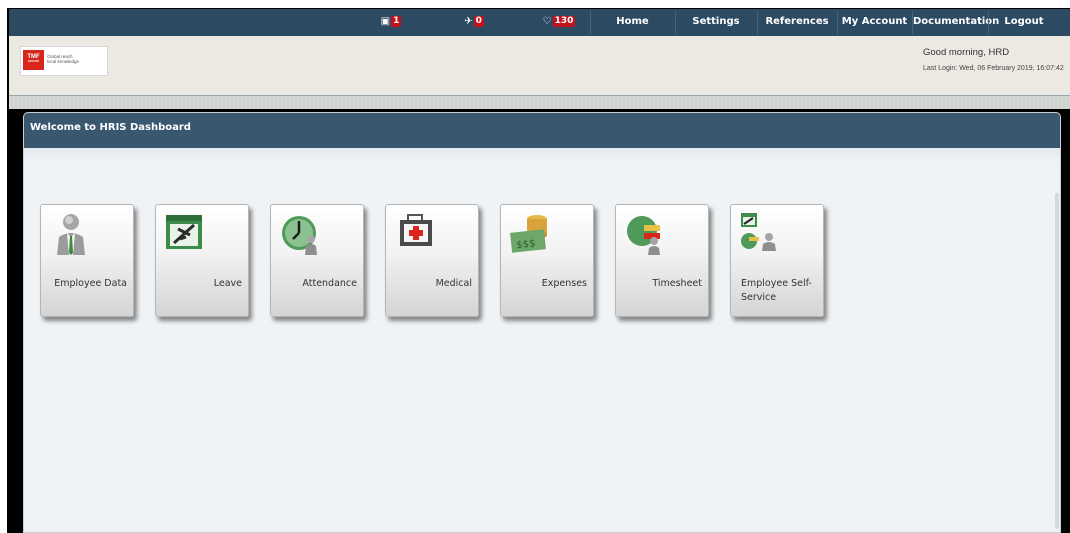  What do you see at coordinates (547, 260) in the screenshot?
I see `tile-expenses: $$$ Expenses` at bounding box center [547, 260].